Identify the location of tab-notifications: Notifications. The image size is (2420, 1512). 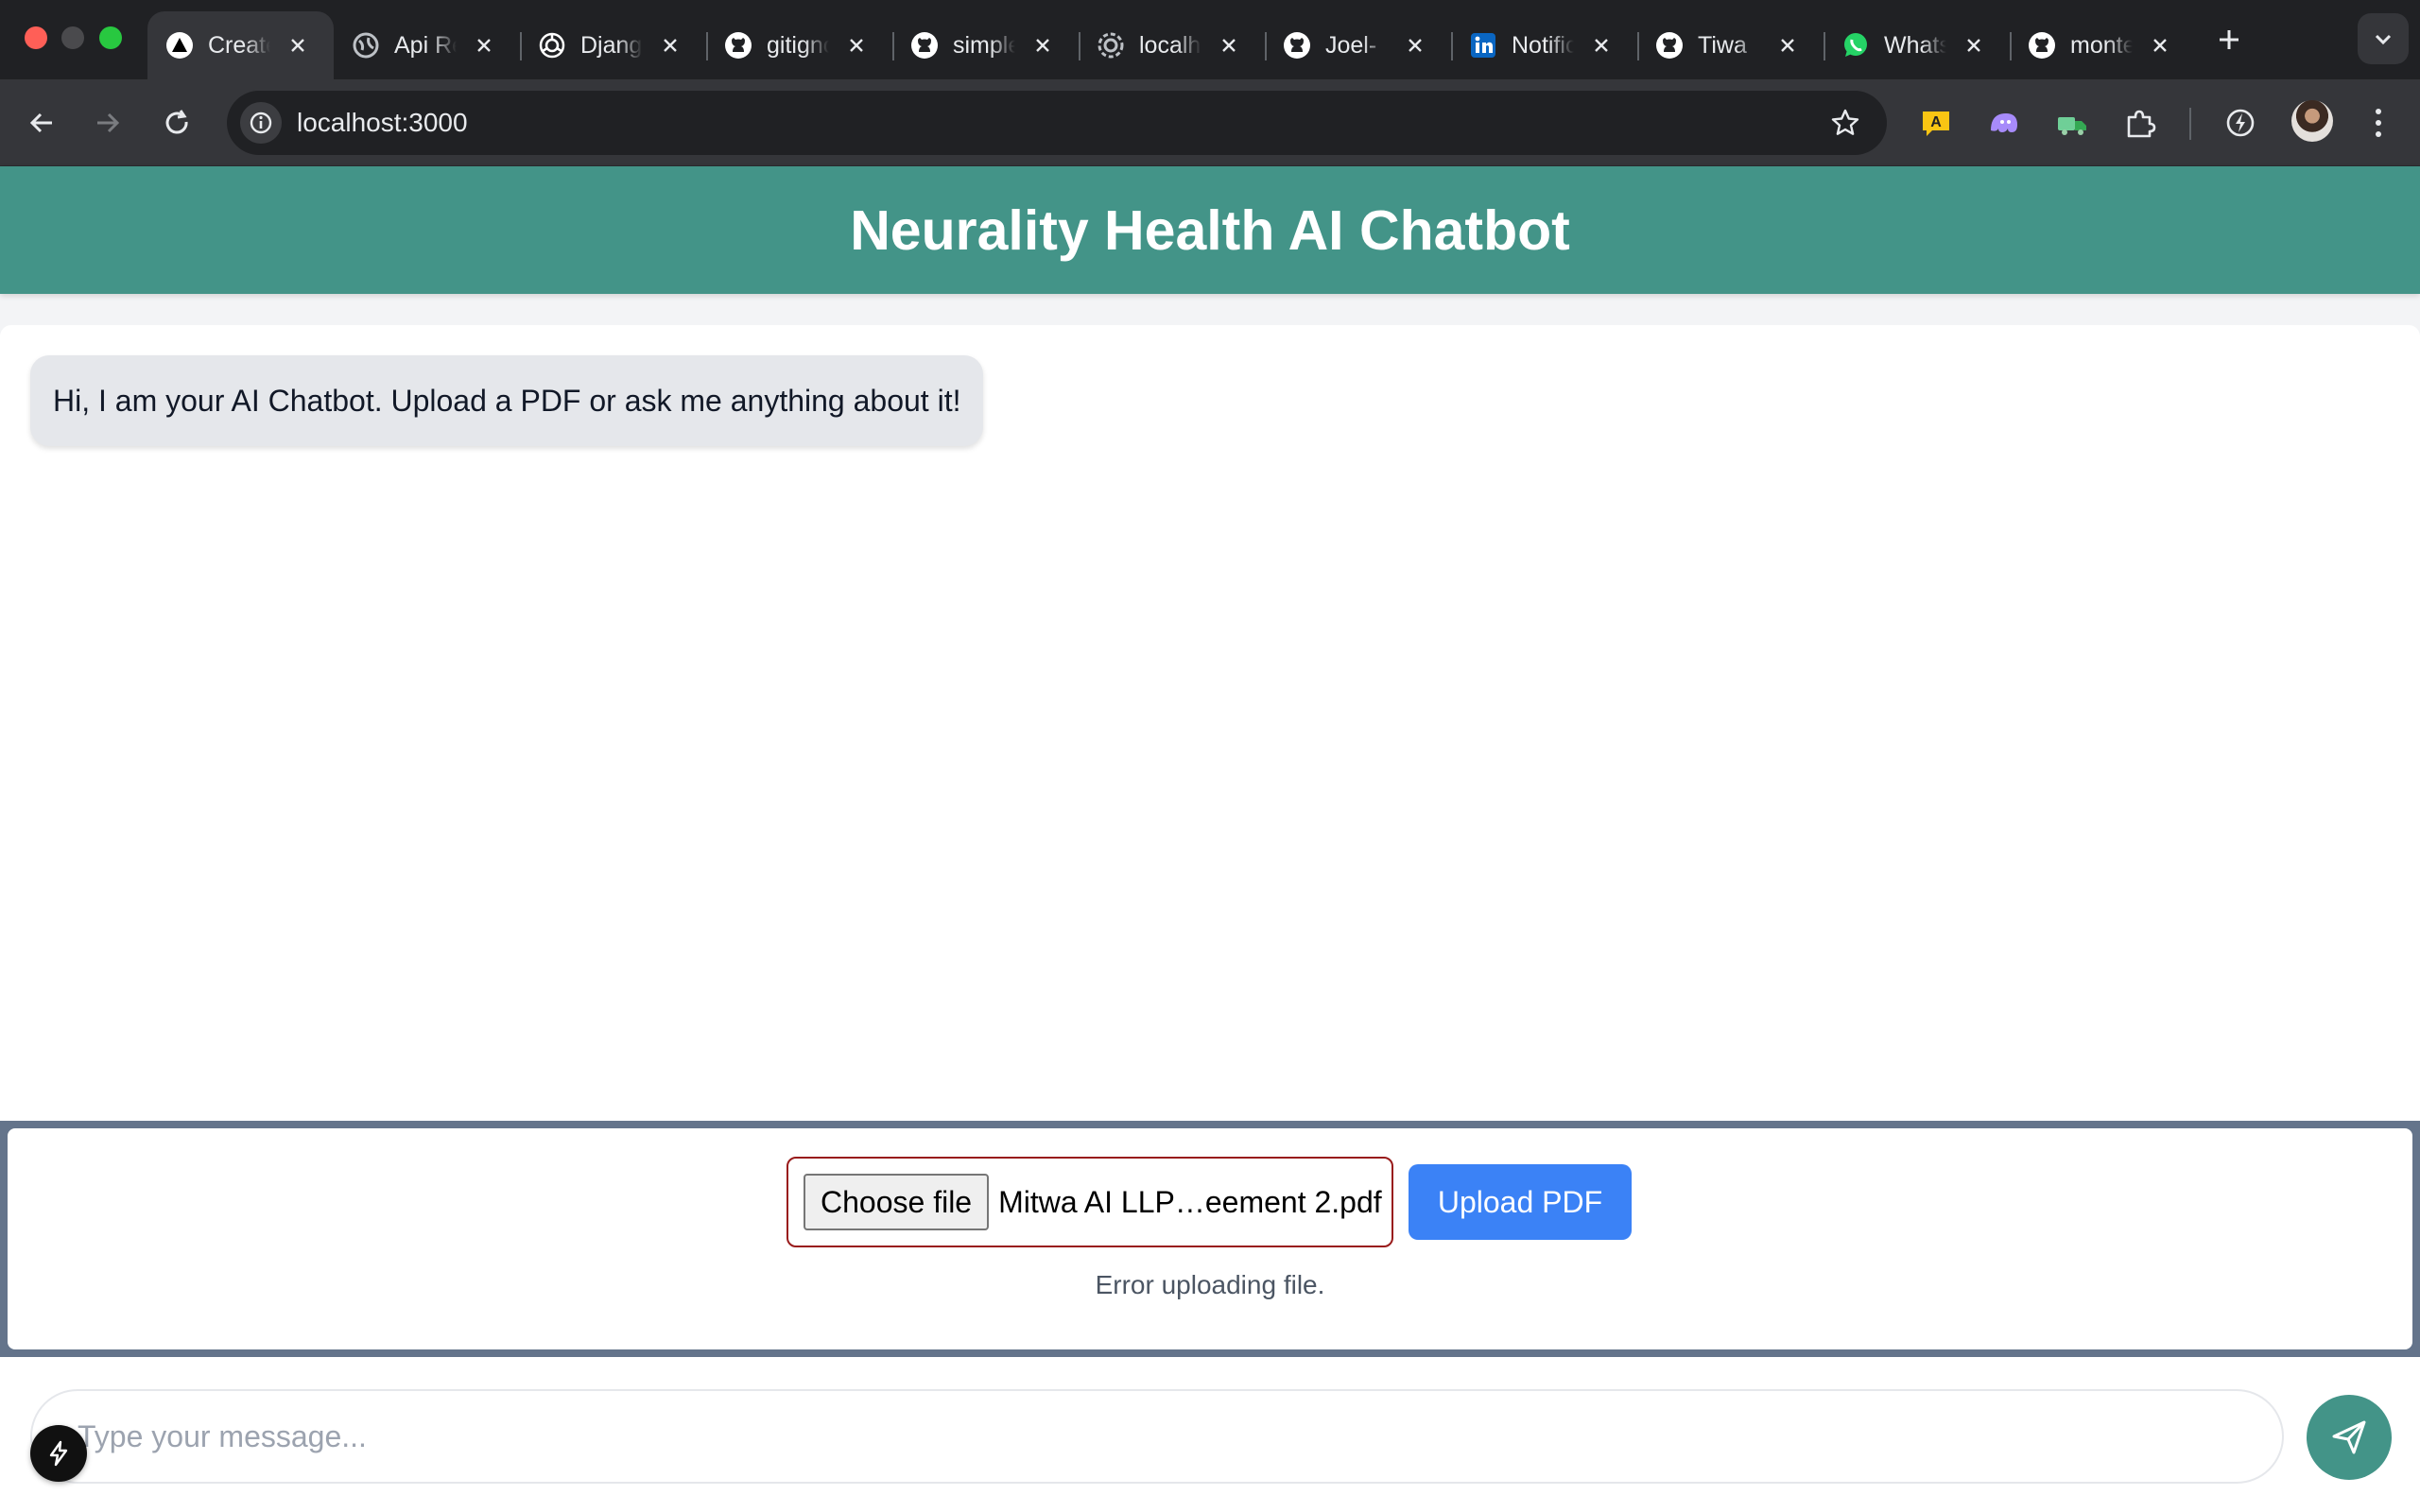
(1544, 45).